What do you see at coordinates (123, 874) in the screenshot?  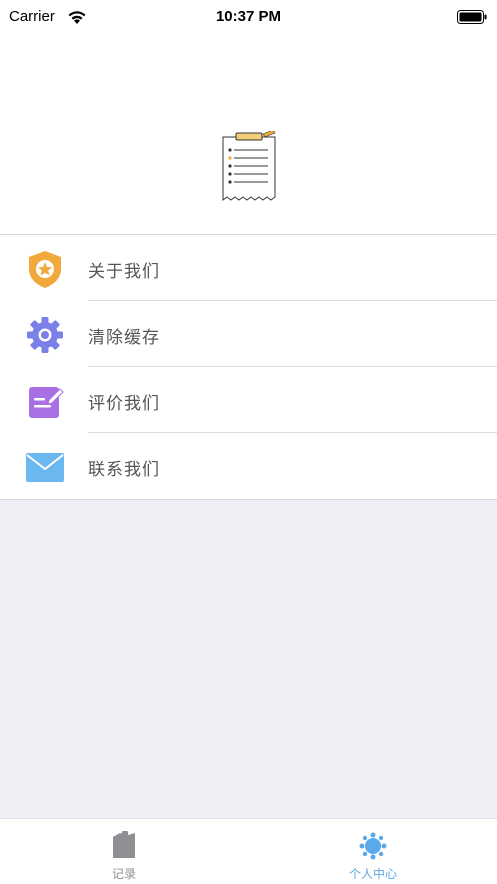 I see `tab-label: 记录` at bounding box center [123, 874].